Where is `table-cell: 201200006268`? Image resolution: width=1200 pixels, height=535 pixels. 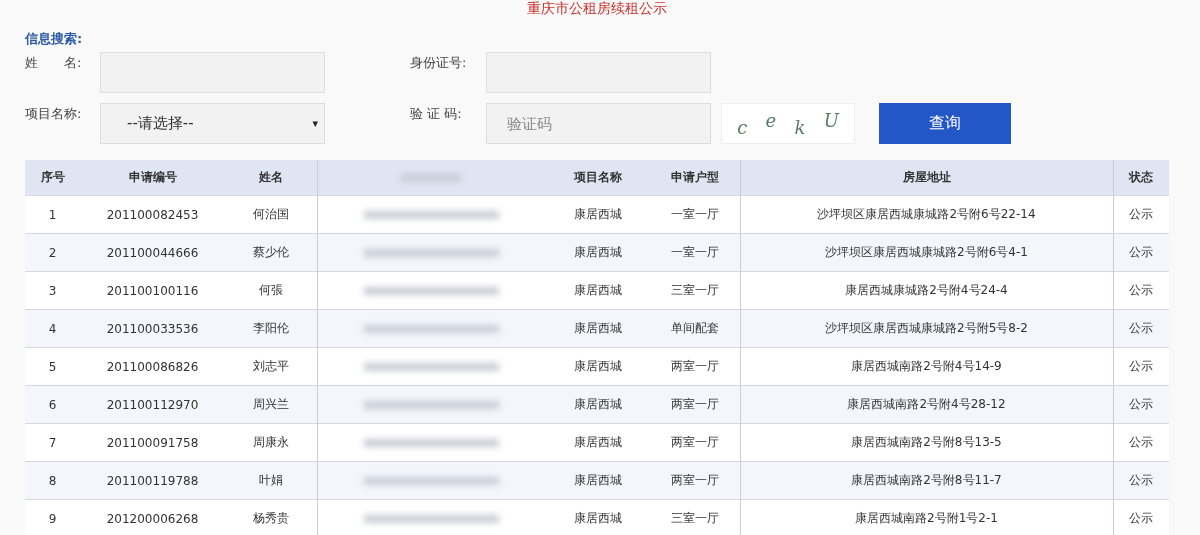
table-cell: 201200006268 is located at coordinates (152, 518).